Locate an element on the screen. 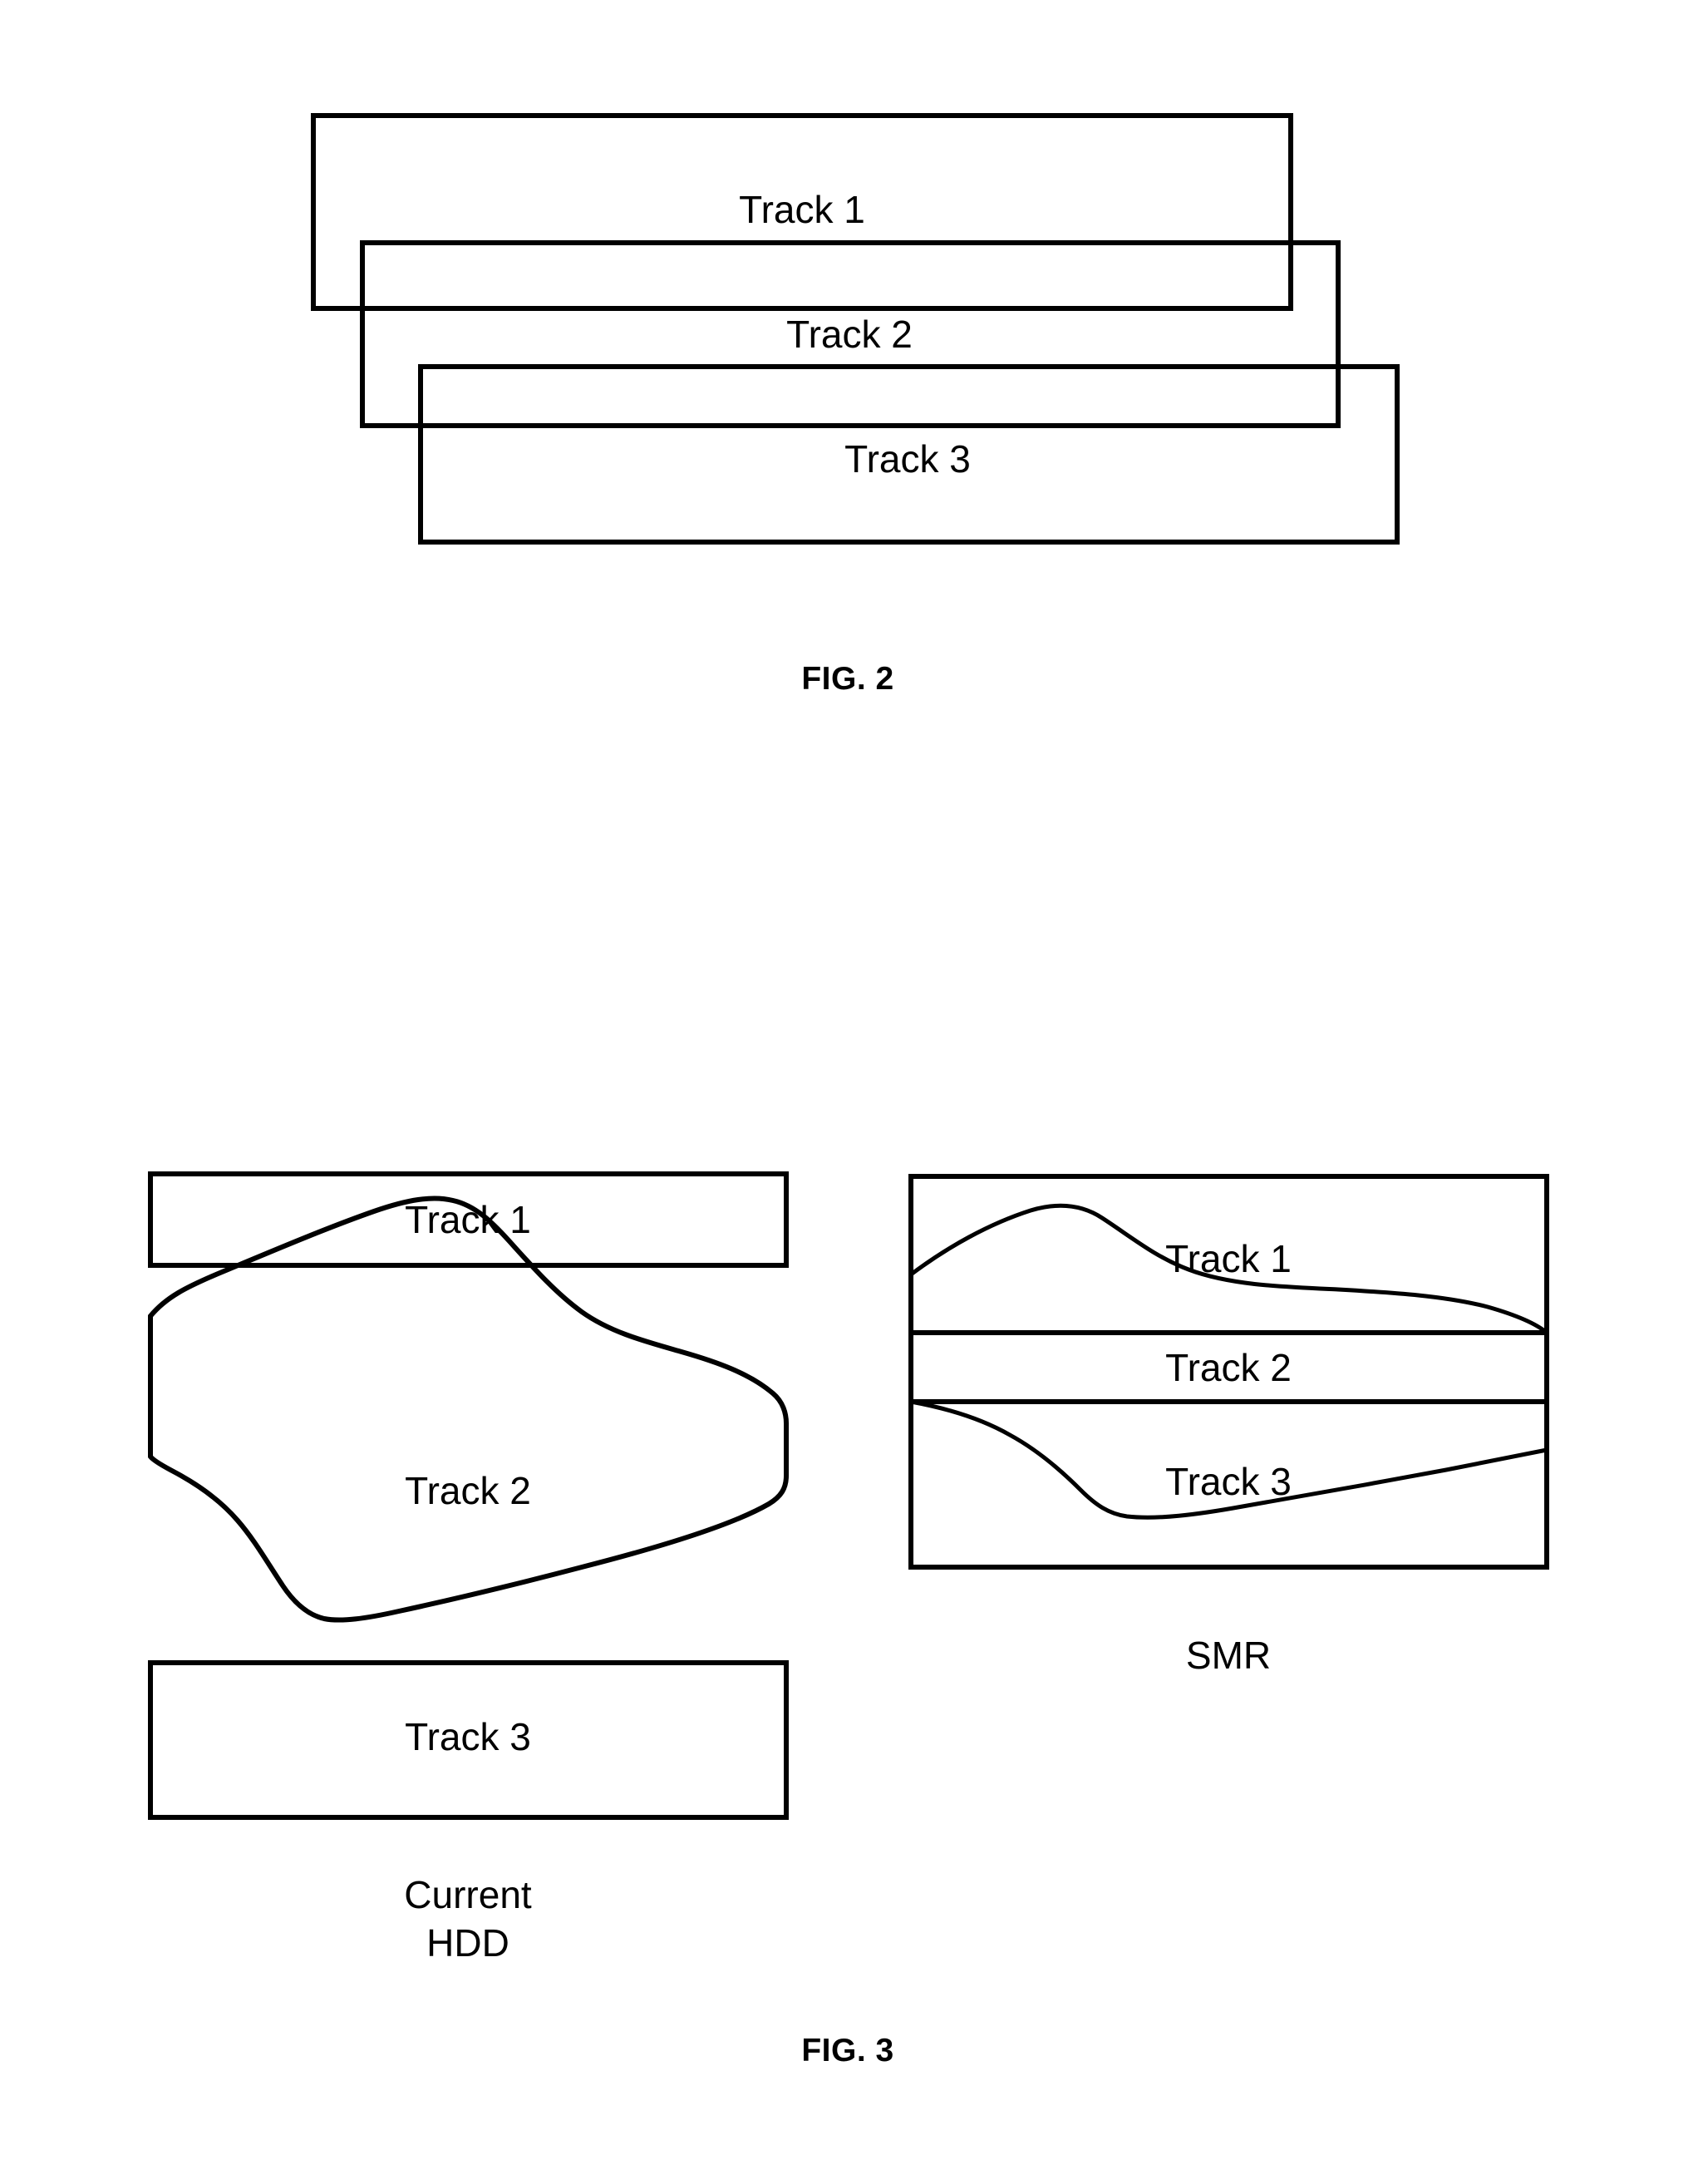 This screenshot has height=2184, width=1698. current-hdd-caption: Current HDD is located at coordinates (467, 1919).